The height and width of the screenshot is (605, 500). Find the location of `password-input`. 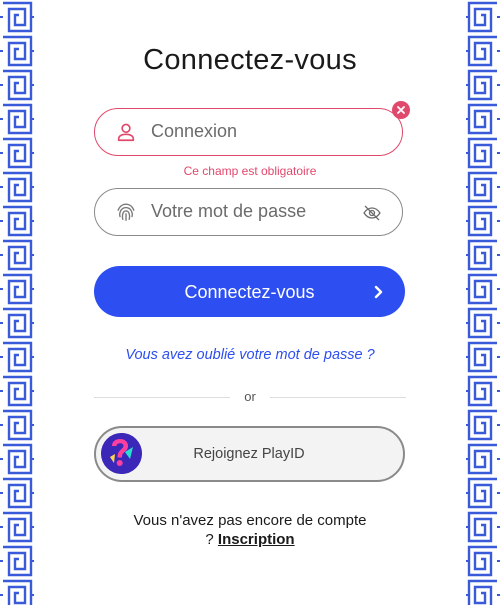

password-input is located at coordinates (251, 211).